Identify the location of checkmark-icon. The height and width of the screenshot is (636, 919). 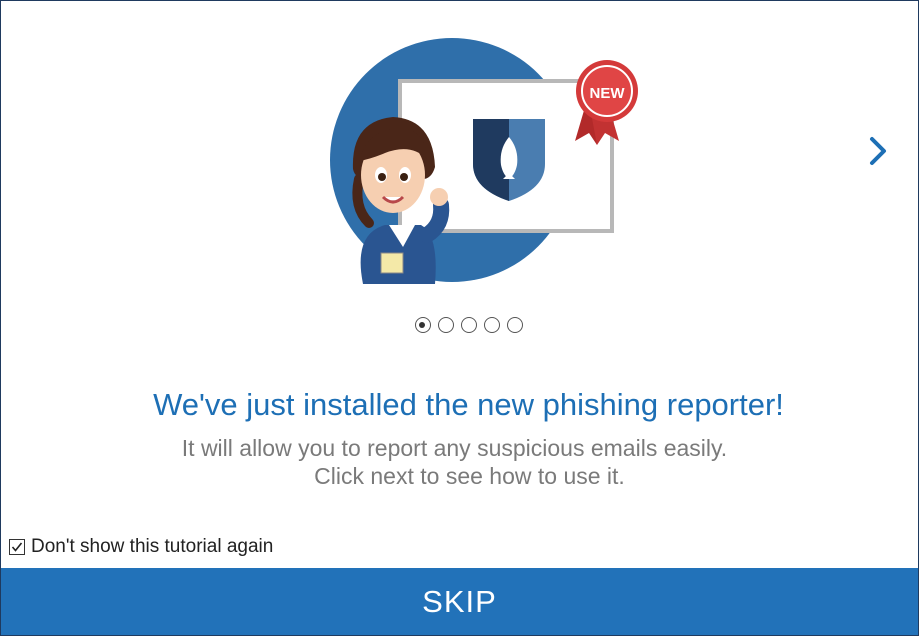
(17, 547).